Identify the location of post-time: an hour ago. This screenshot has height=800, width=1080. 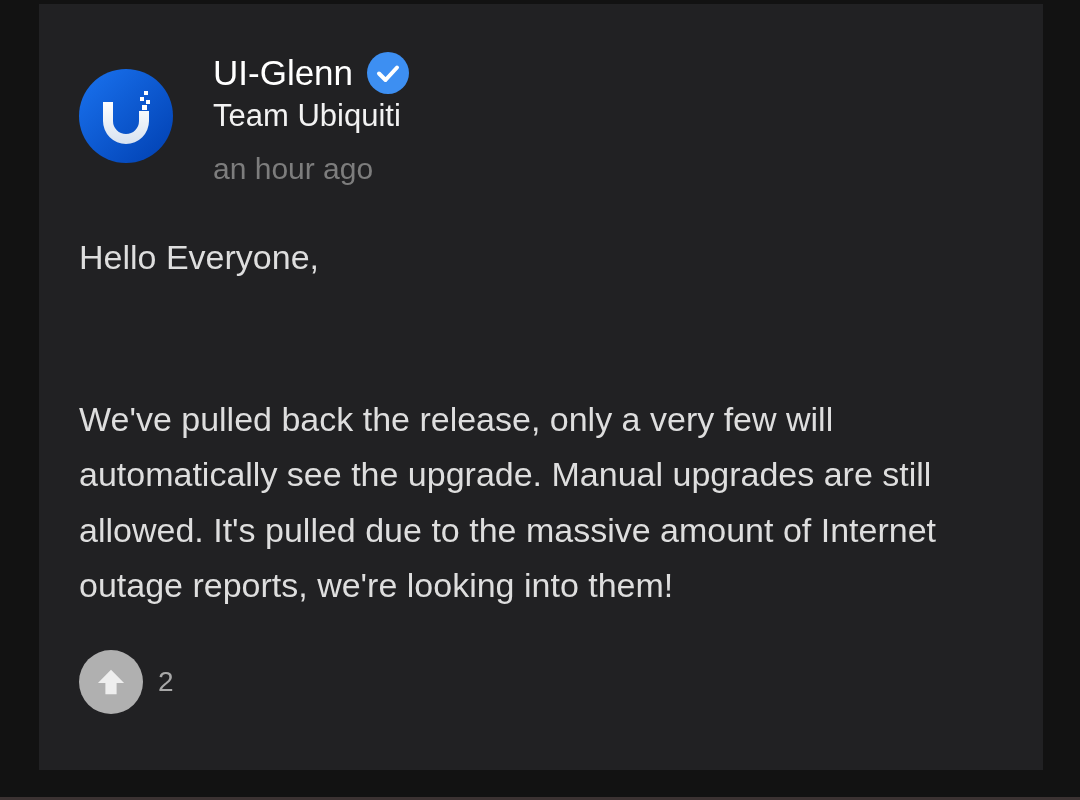
(293, 169).